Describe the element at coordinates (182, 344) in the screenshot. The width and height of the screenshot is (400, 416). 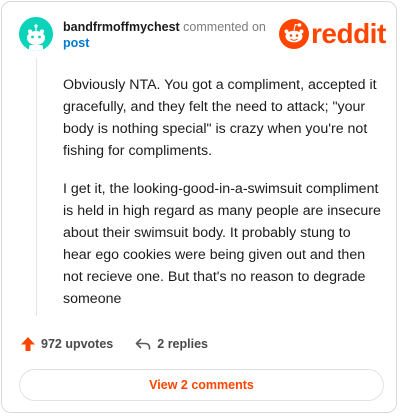
I see `reply-count: 2 replies` at that location.